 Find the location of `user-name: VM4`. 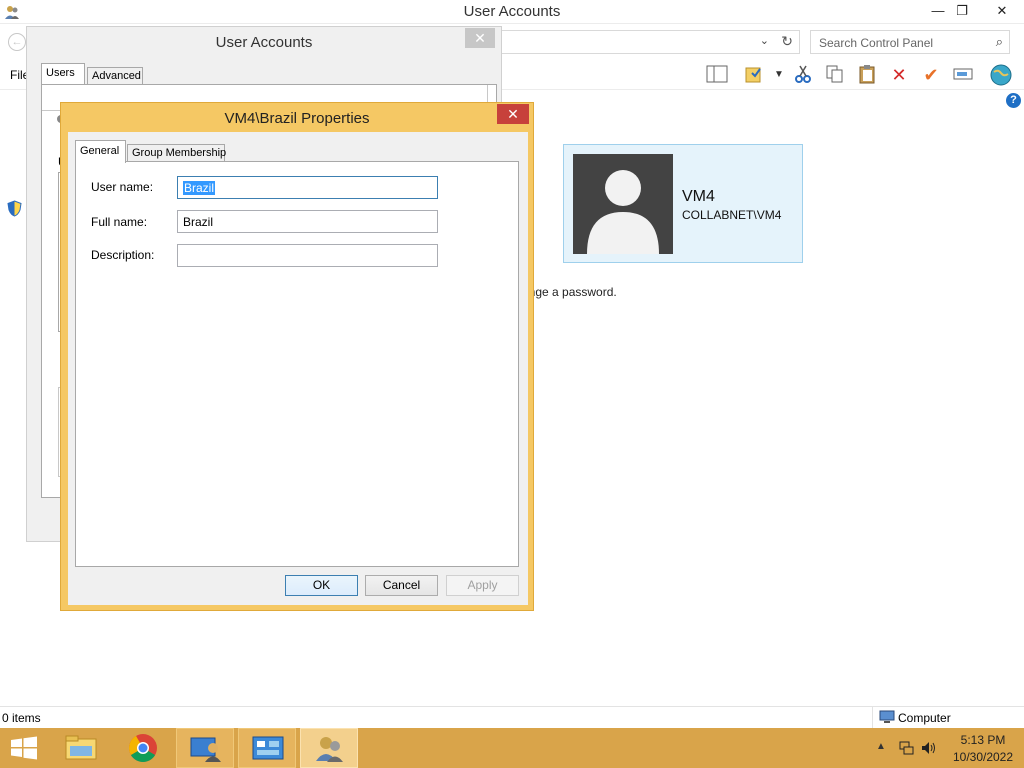

user-name: VM4 is located at coordinates (698, 196).